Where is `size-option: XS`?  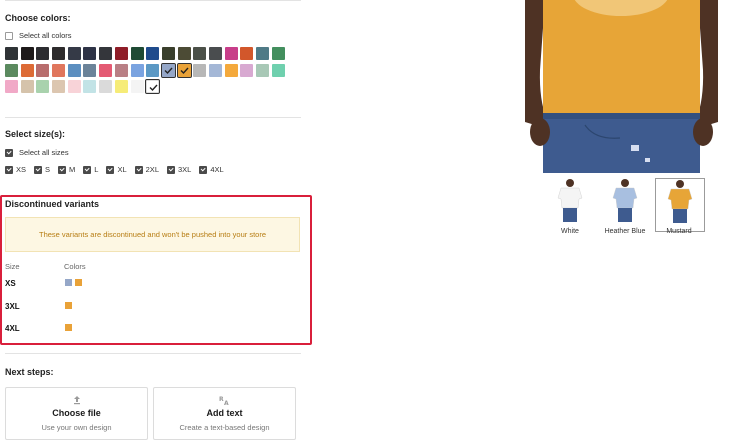 size-option: XS is located at coordinates (15, 169).